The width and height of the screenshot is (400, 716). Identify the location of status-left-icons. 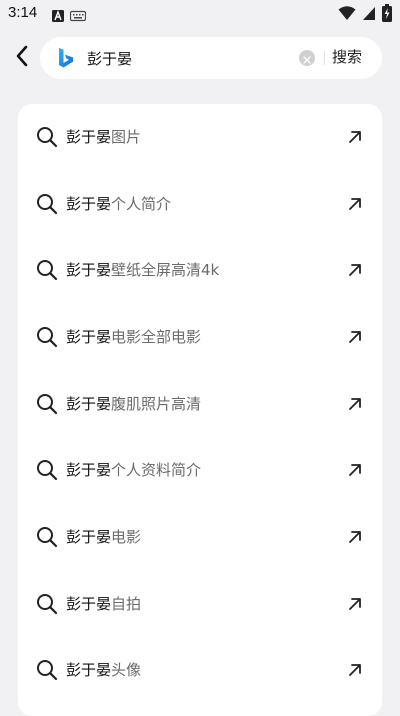
(69, 16).